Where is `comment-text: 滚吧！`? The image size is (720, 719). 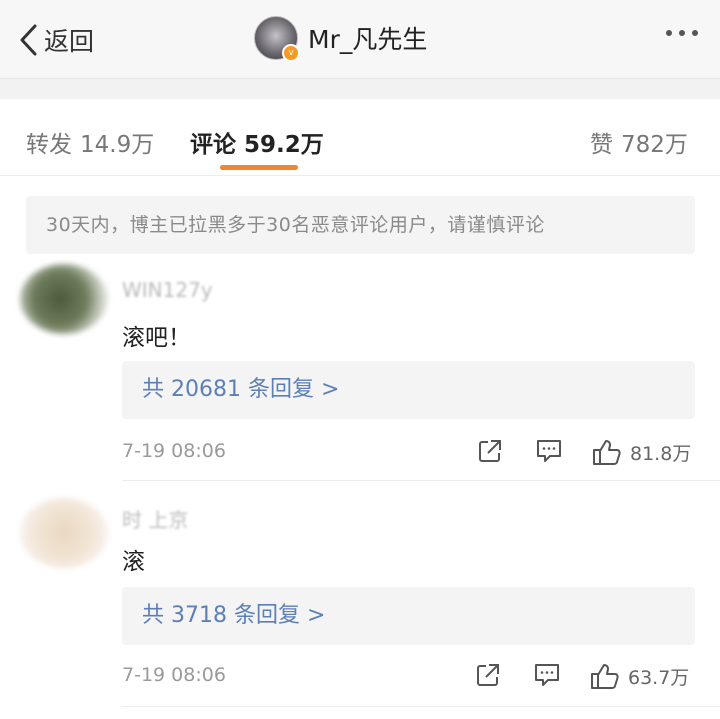 comment-text: 滚吧！ is located at coordinates (156, 338).